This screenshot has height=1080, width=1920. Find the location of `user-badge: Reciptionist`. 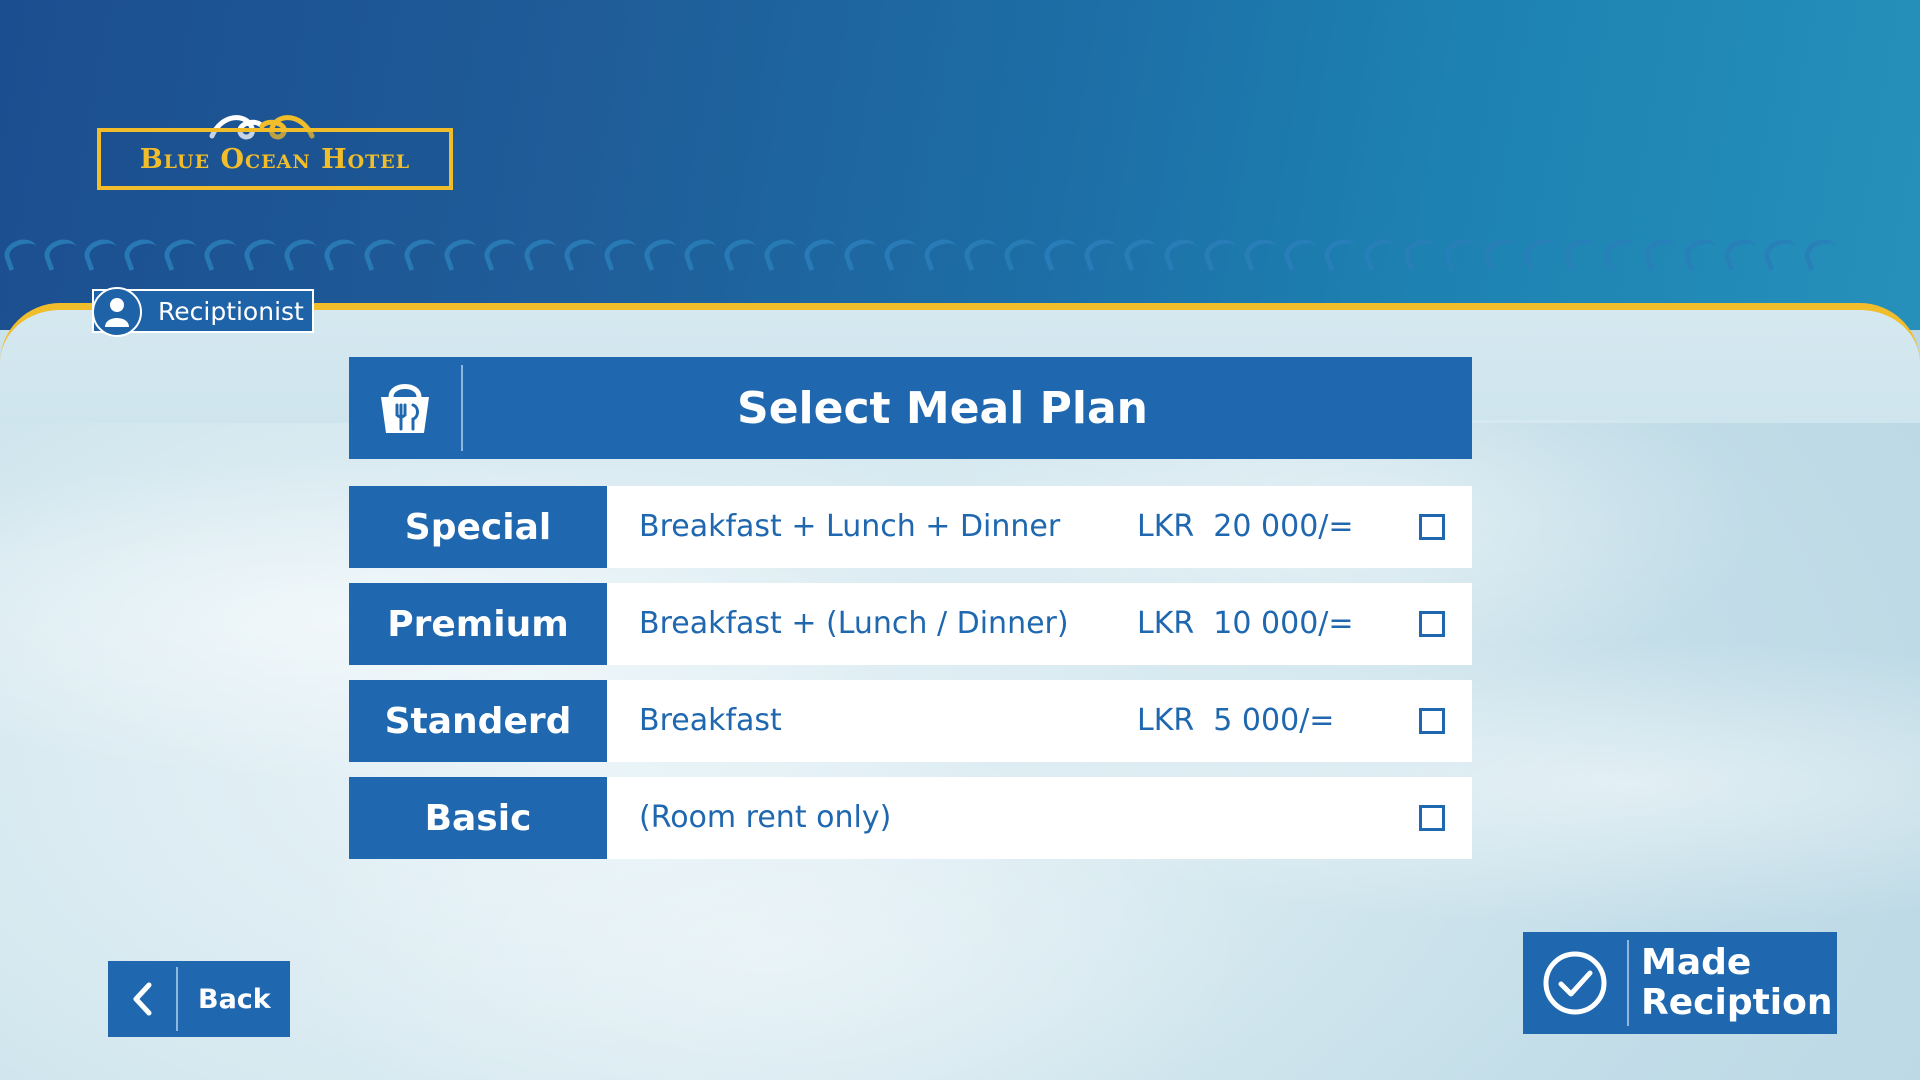

user-badge: Reciptionist is located at coordinates (203, 312).